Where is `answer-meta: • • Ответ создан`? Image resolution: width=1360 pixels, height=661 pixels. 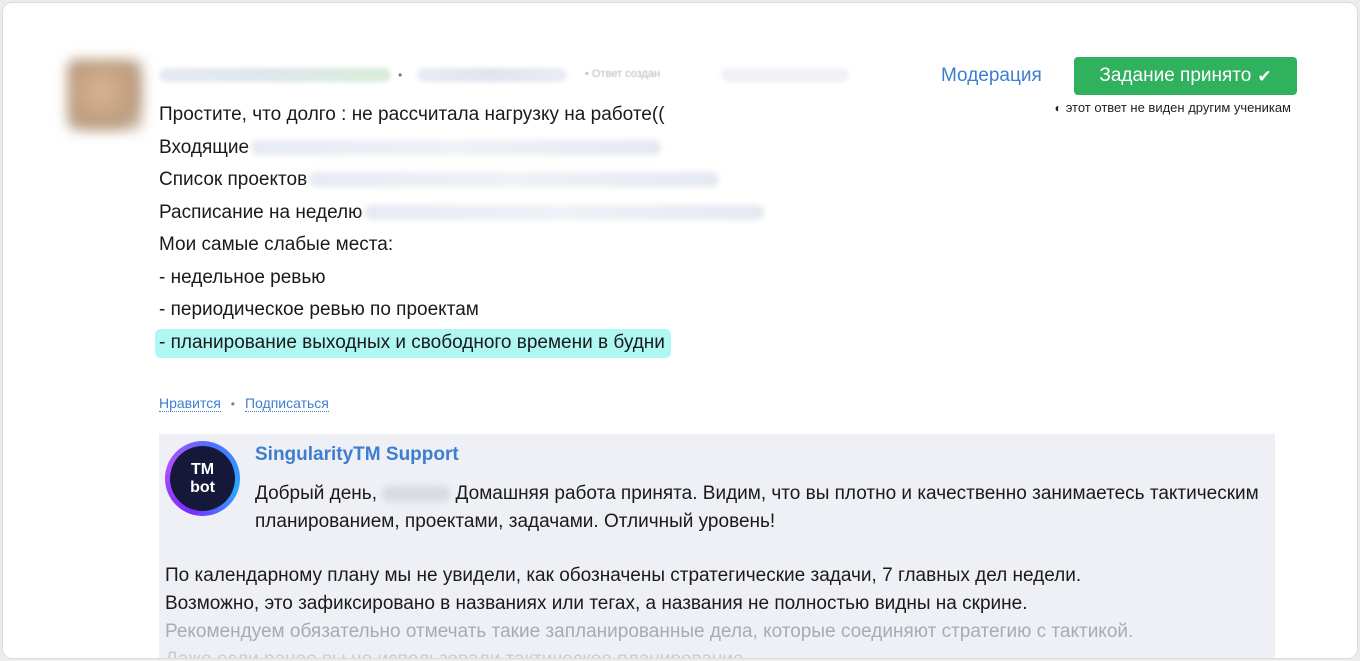 answer-meta: • • Ответ создан is located at coordinates (509, 75).